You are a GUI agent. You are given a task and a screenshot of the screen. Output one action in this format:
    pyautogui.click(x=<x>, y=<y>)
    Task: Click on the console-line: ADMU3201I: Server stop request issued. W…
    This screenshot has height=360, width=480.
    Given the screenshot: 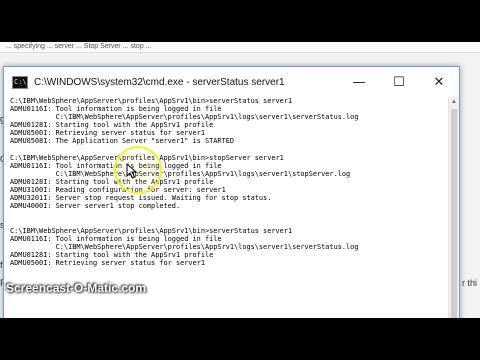 What is the action you would take?
    pyautogui.click(x=141, y=198)
    